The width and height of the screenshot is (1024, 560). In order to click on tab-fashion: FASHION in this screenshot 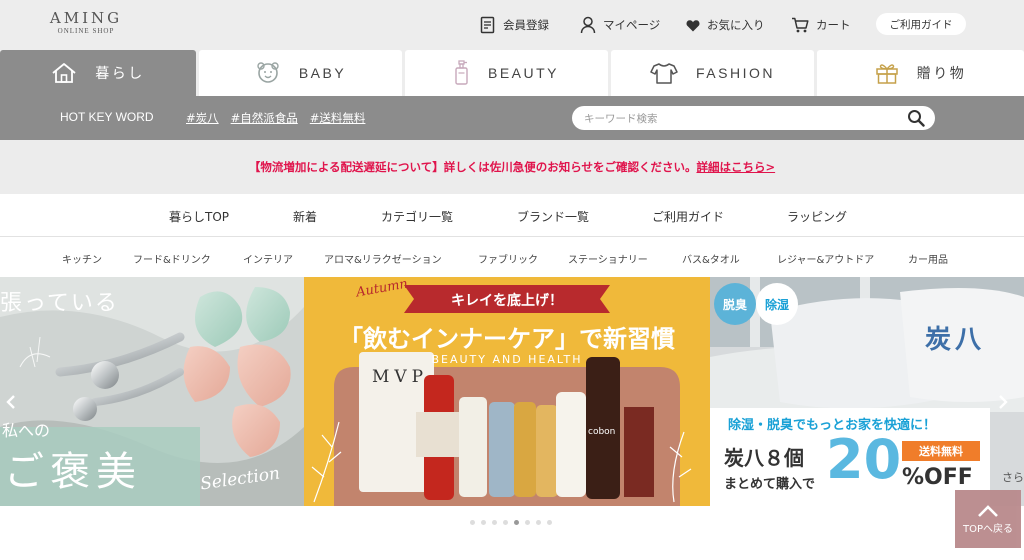, I will do `click(712, 73)`.